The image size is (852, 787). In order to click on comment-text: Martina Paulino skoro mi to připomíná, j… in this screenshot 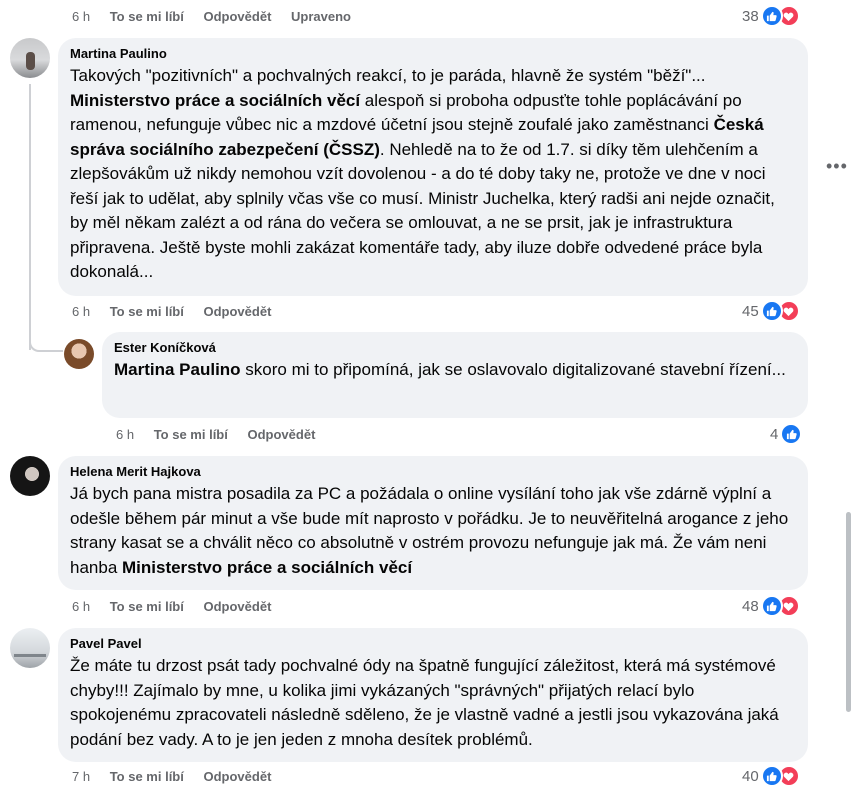, I will do `click(450, 369)`.